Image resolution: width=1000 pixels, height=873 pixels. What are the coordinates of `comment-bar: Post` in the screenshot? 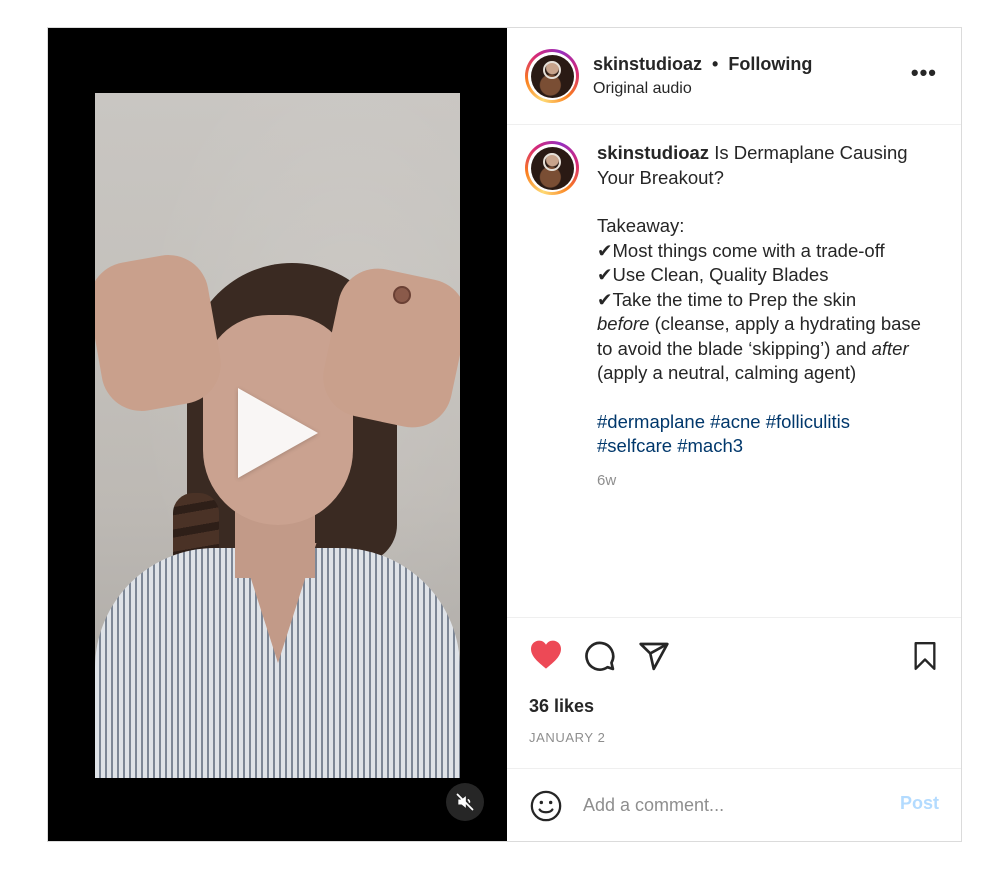 It's located at (734, 805).